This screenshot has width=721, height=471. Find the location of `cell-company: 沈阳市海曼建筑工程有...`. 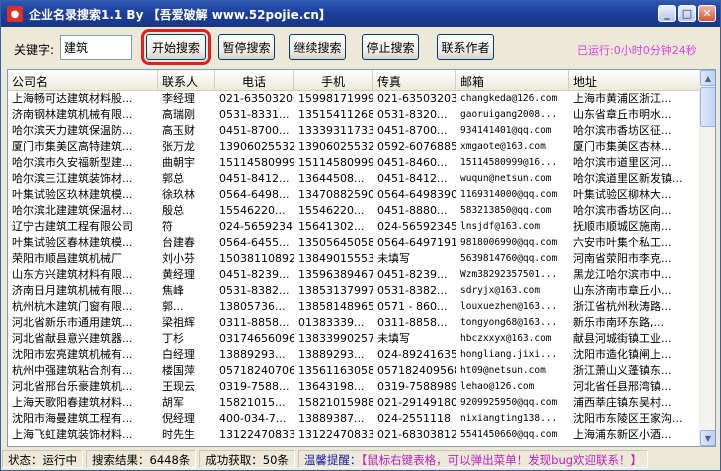

cell-company: 沈阳市海曼建筑工程有... is located at coordinates (72, 418).